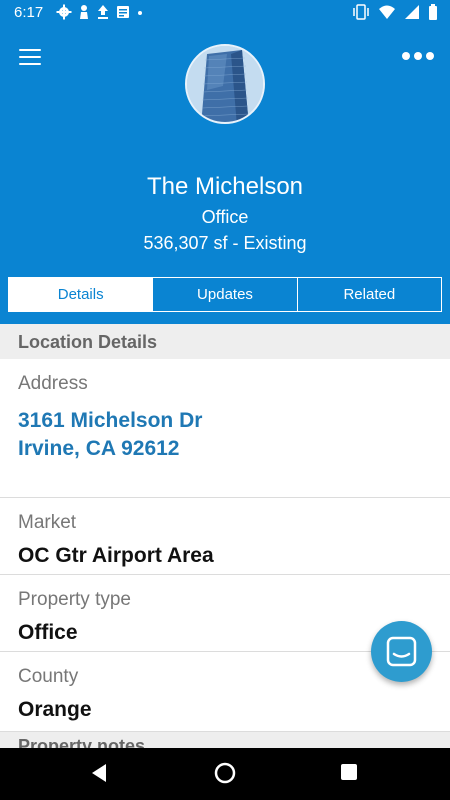 The image size is (450, 800). I want to click on tab-bar: Details Updates Related, so click(225, 294).